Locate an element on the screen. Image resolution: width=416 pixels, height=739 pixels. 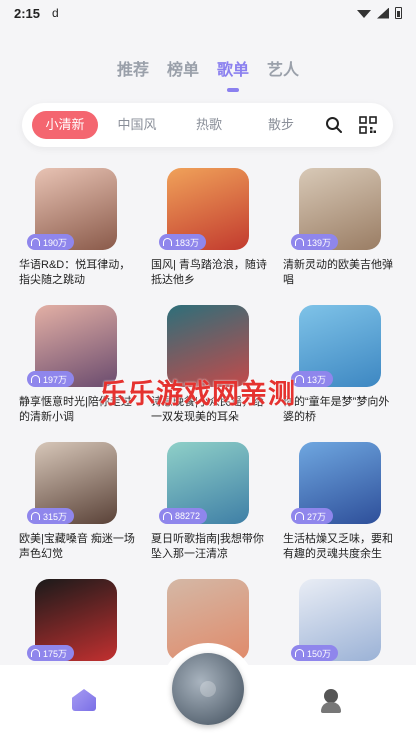
playlist-card: 13万你的“童年是梦”梦向外婆的桥 is located at coordinates (340, 365).